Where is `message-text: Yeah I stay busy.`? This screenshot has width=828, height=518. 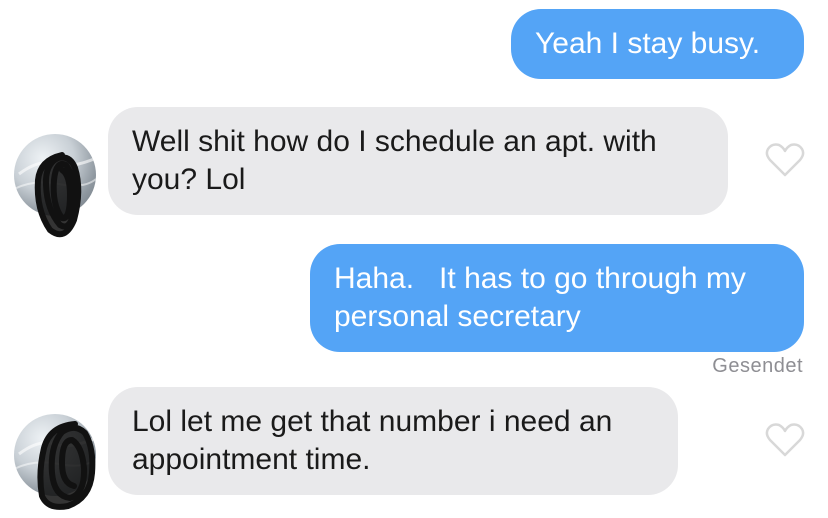
message-text: Yeah I stay busy. is located at coordinates (648, 43).